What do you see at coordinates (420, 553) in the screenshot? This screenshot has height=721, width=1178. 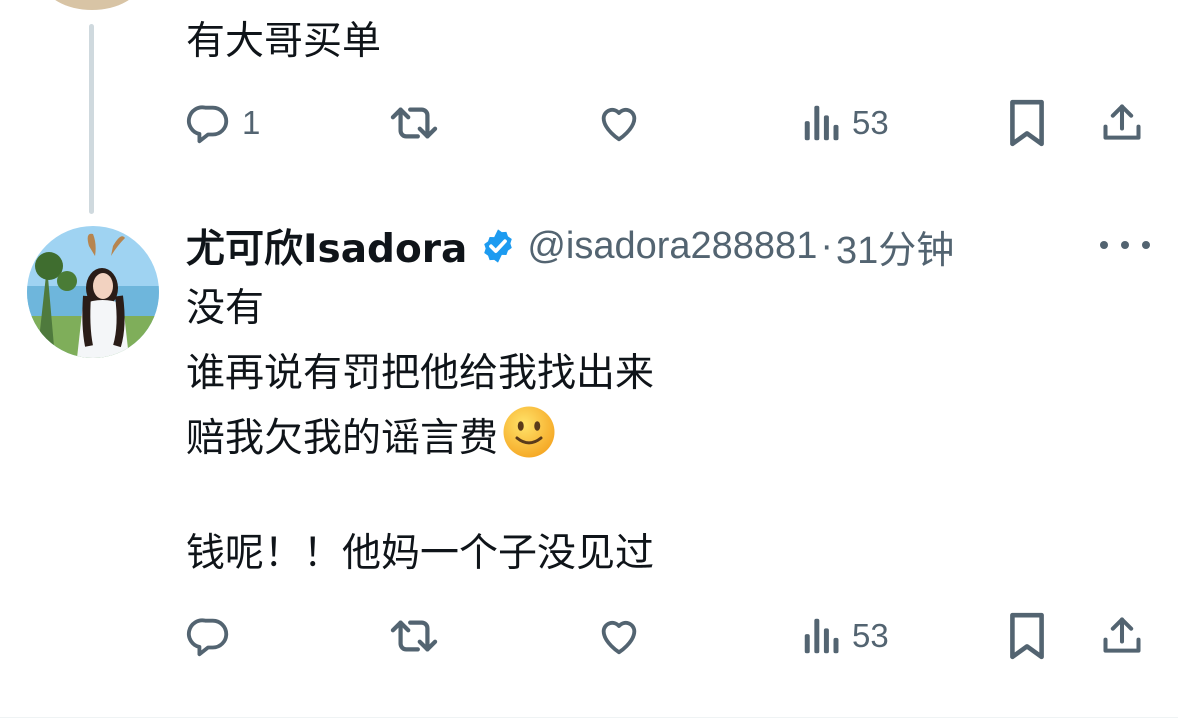 I see `tweet-text-line: 钱呢！！他妈一个子没见过` at bounding box center [420, 553].